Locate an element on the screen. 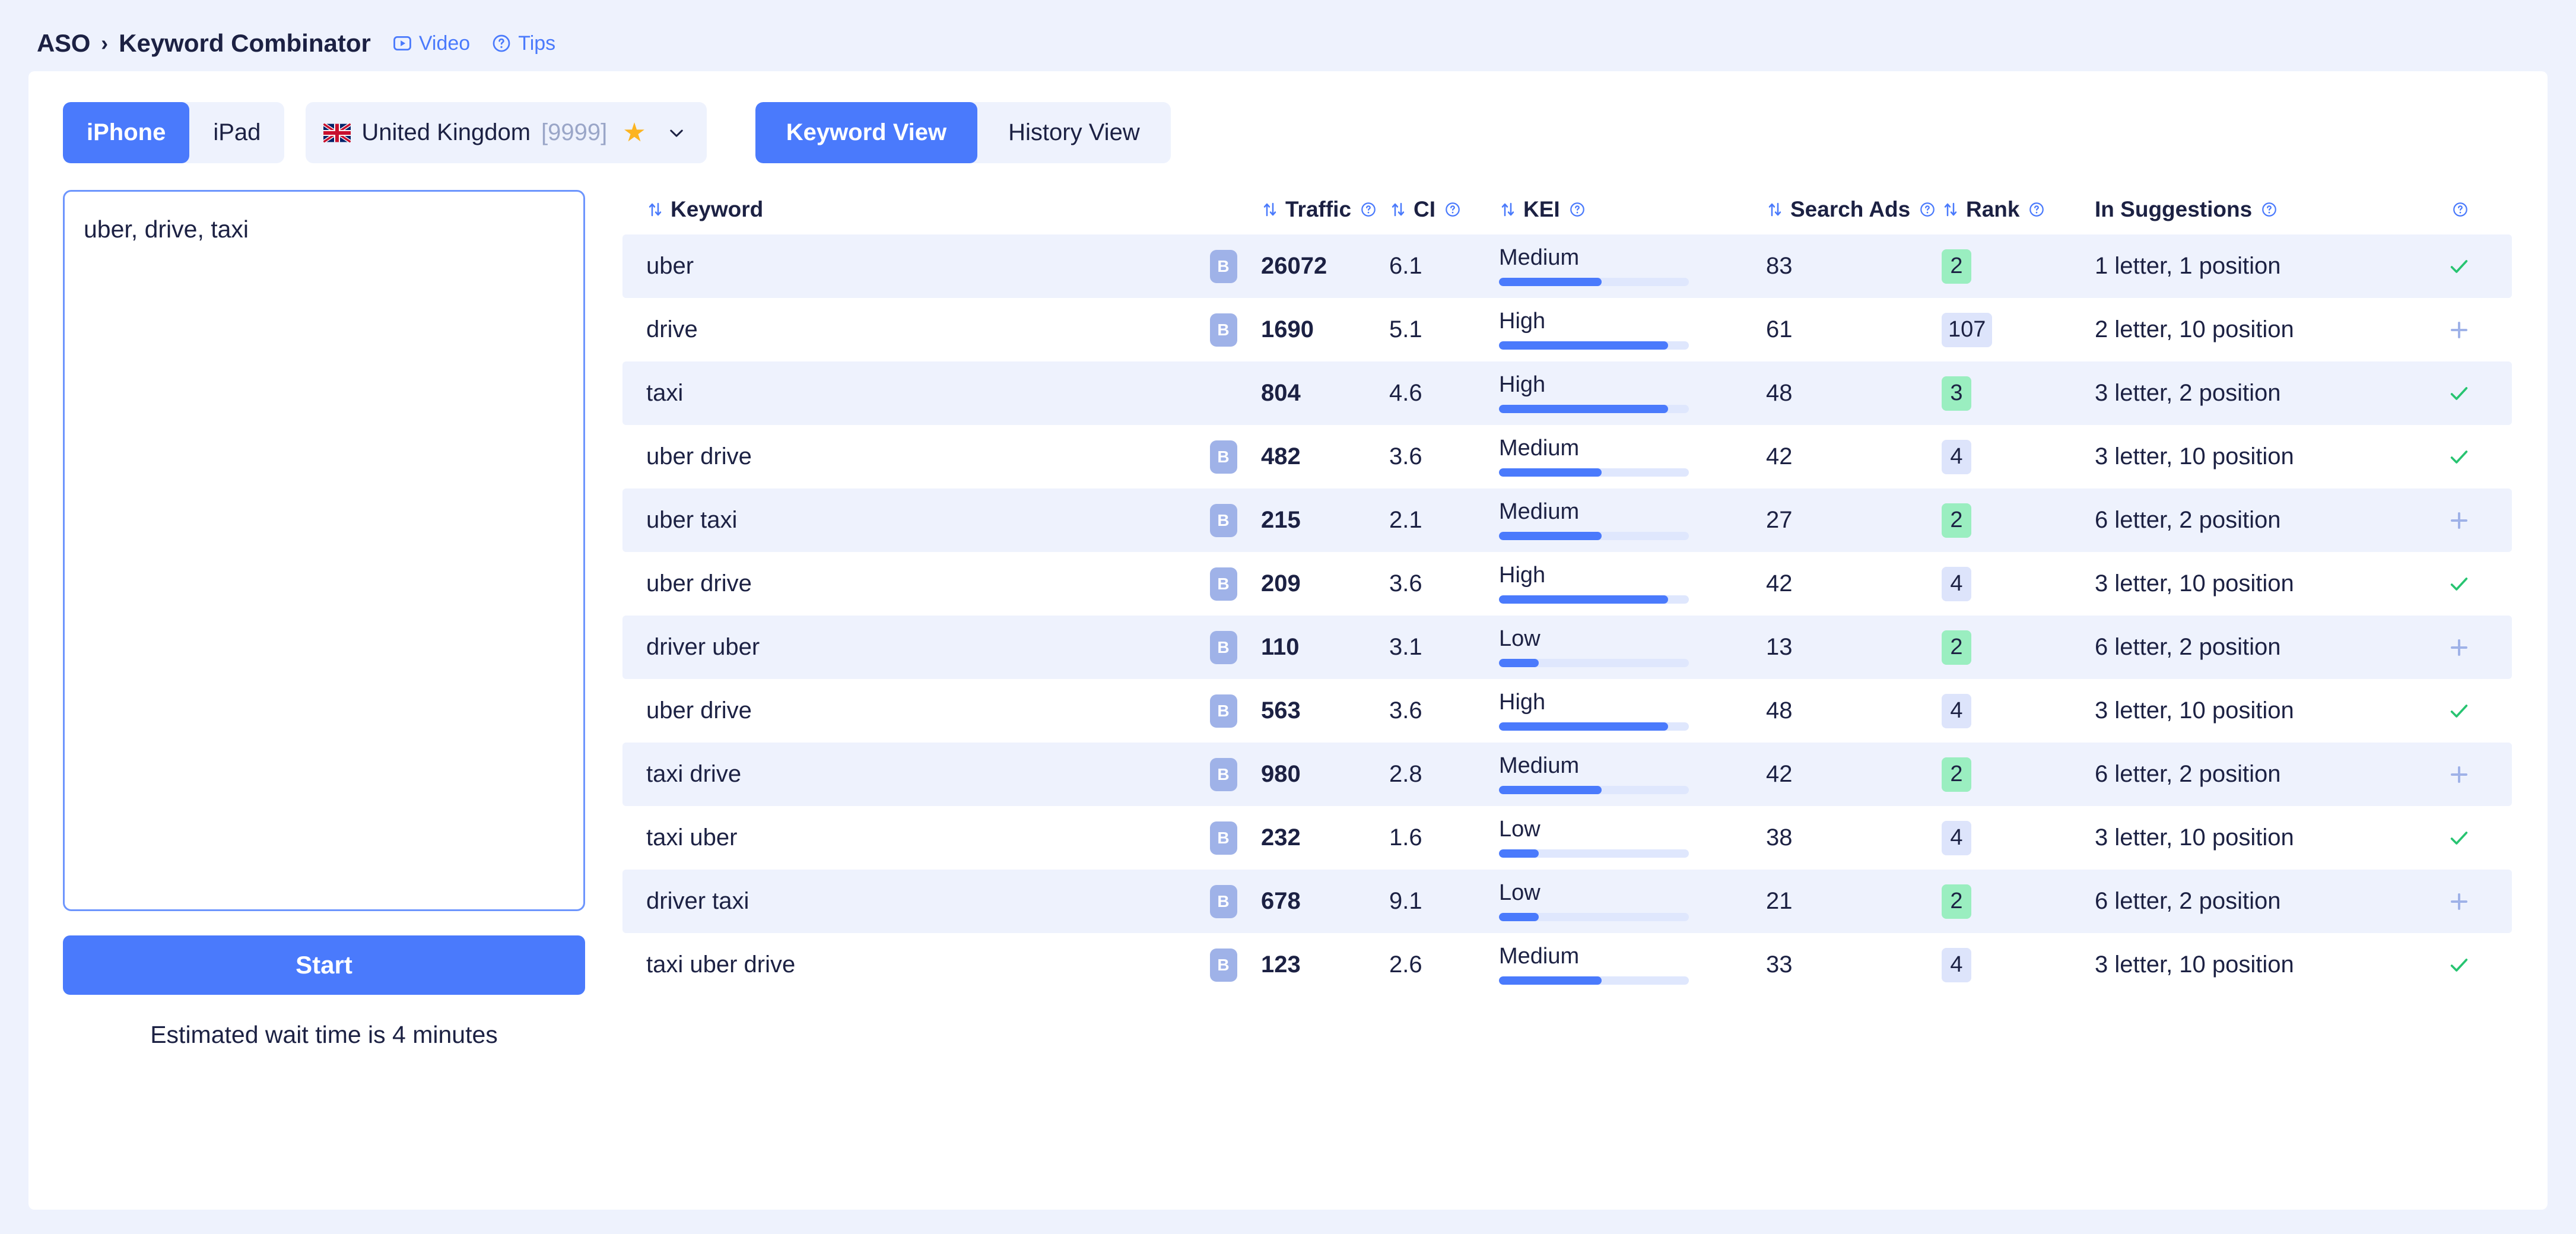  device-option-ipad: iPad is located at coordinates (236, 132).